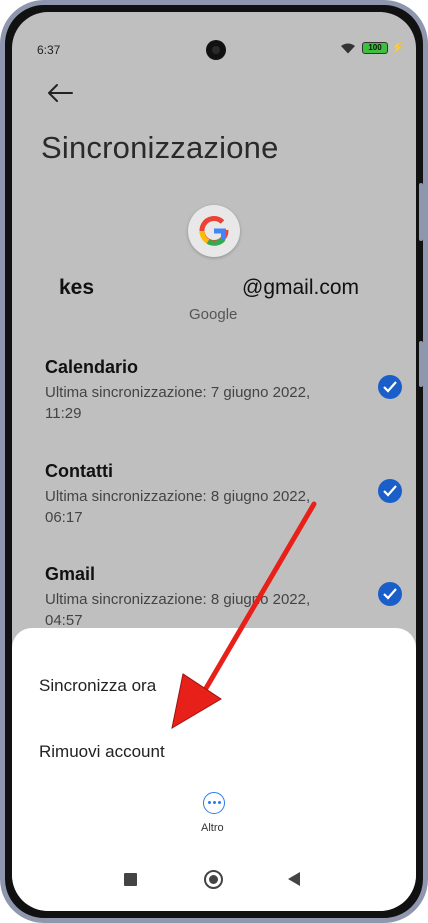 This screenshot has height=923, width=428. I want to click on battery-level: 100, so click(375, 47).